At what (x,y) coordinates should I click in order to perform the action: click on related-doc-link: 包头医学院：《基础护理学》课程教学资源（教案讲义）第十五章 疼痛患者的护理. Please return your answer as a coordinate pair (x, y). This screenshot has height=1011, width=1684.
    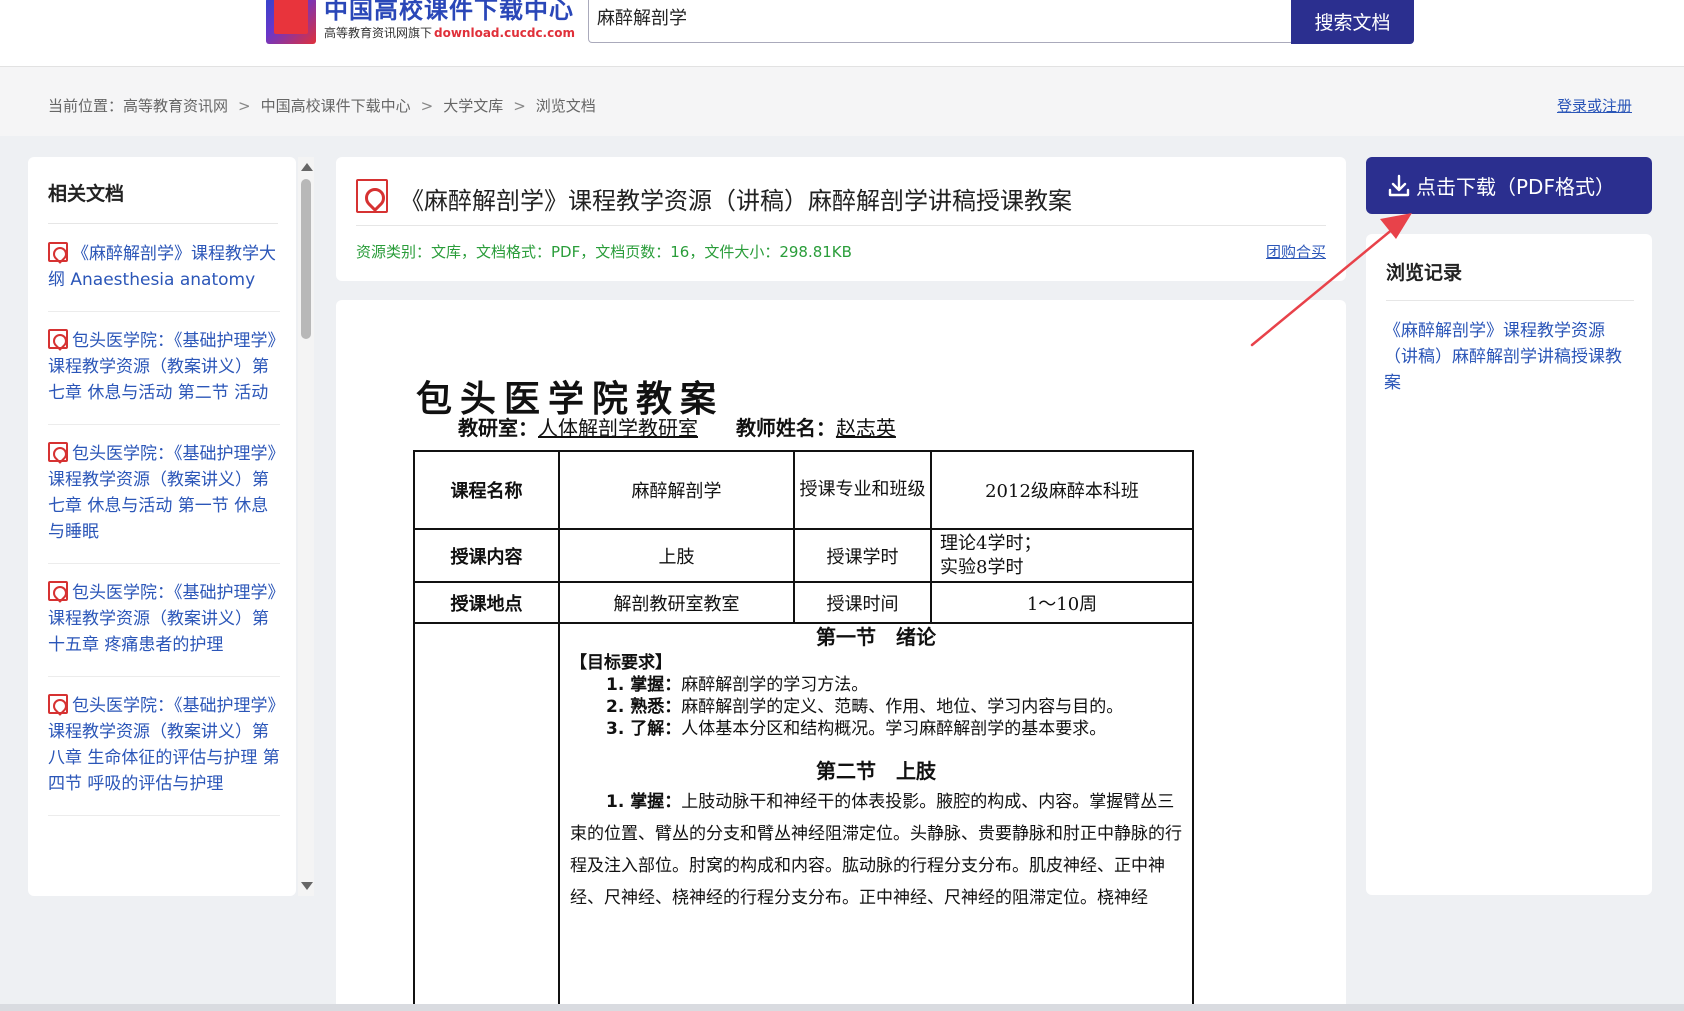
    Looking at the image, I should click on (162, 619).